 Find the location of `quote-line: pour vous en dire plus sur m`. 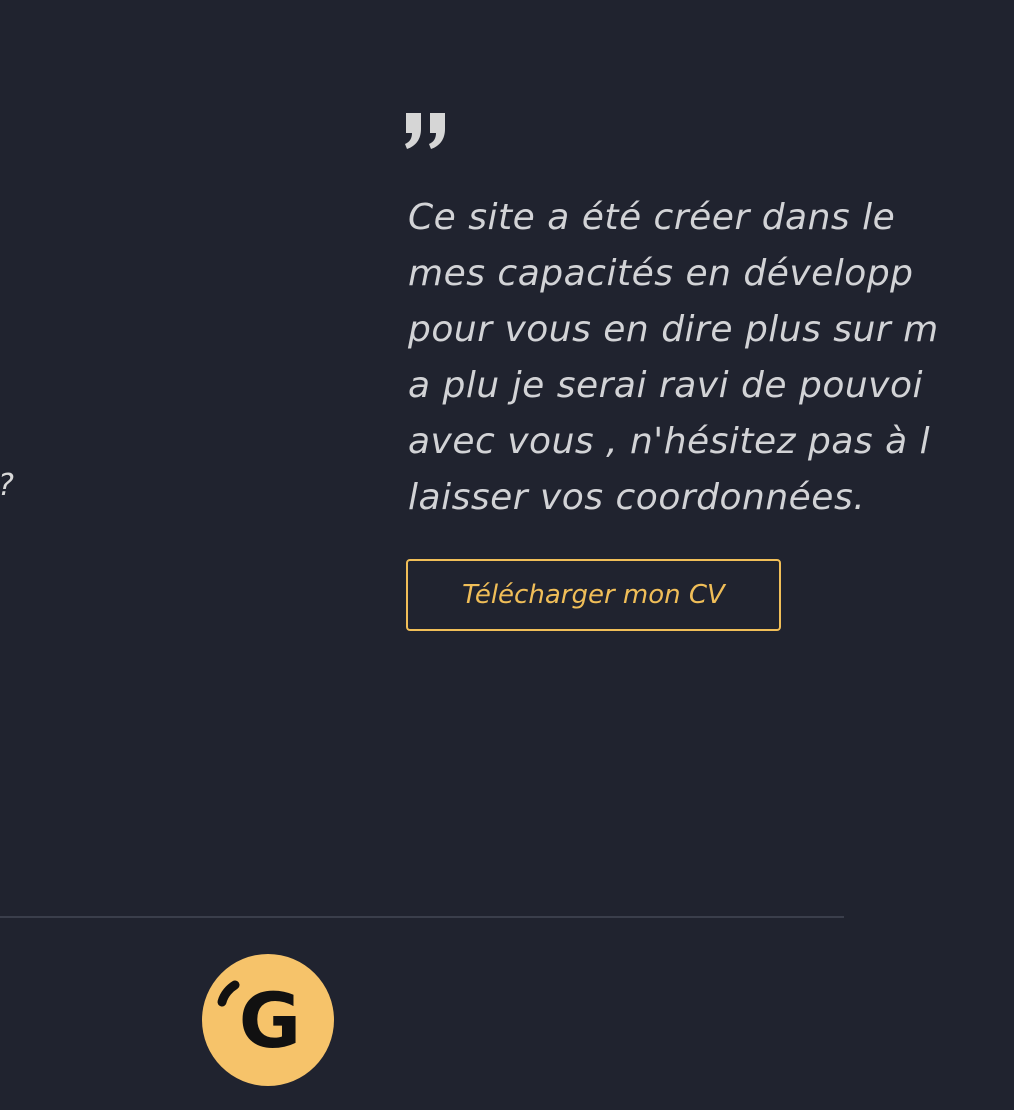

quote-line: pour vous en dire plus sur m is located at coordinates (673, 329).